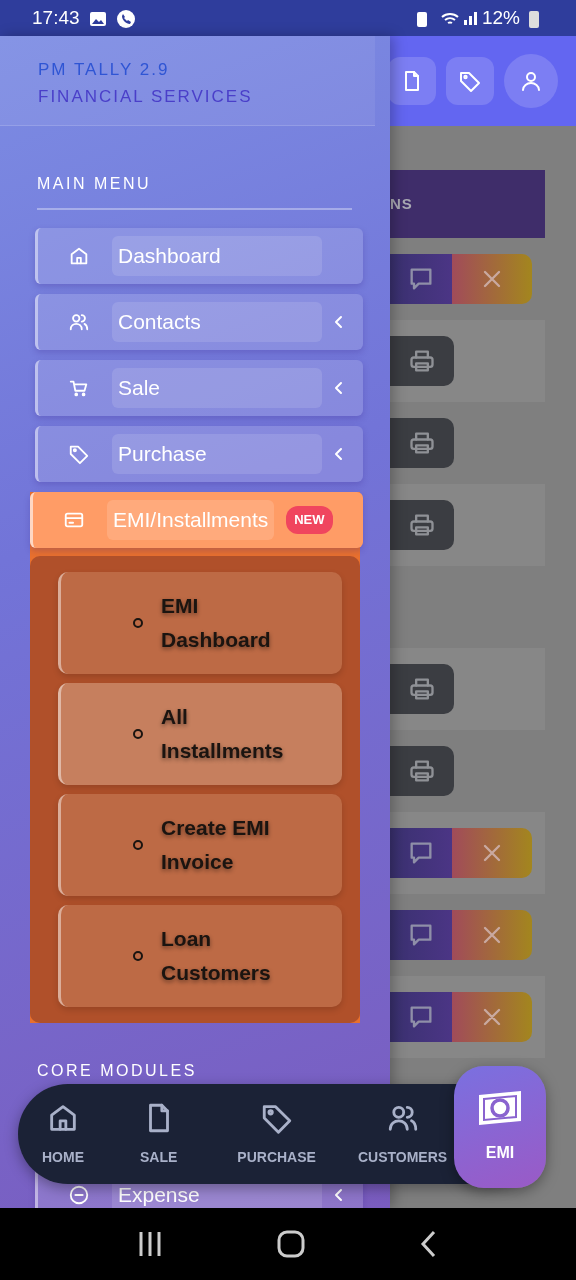  I want to click on menu-item: Dashboard, so click(199, 256).